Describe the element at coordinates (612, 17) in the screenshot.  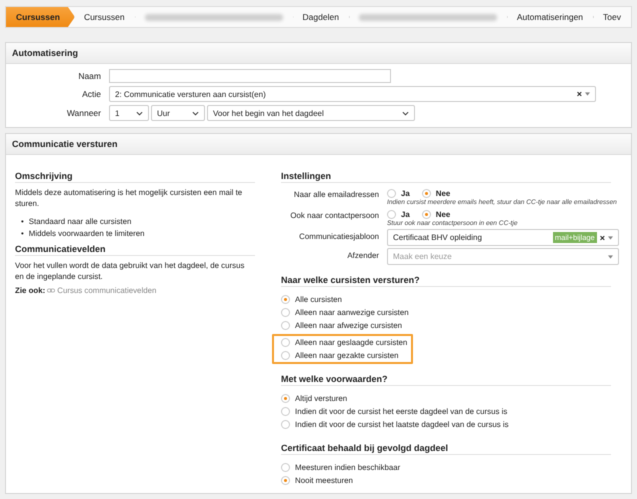
I see `breadcrumb-item: Toev` at that location.